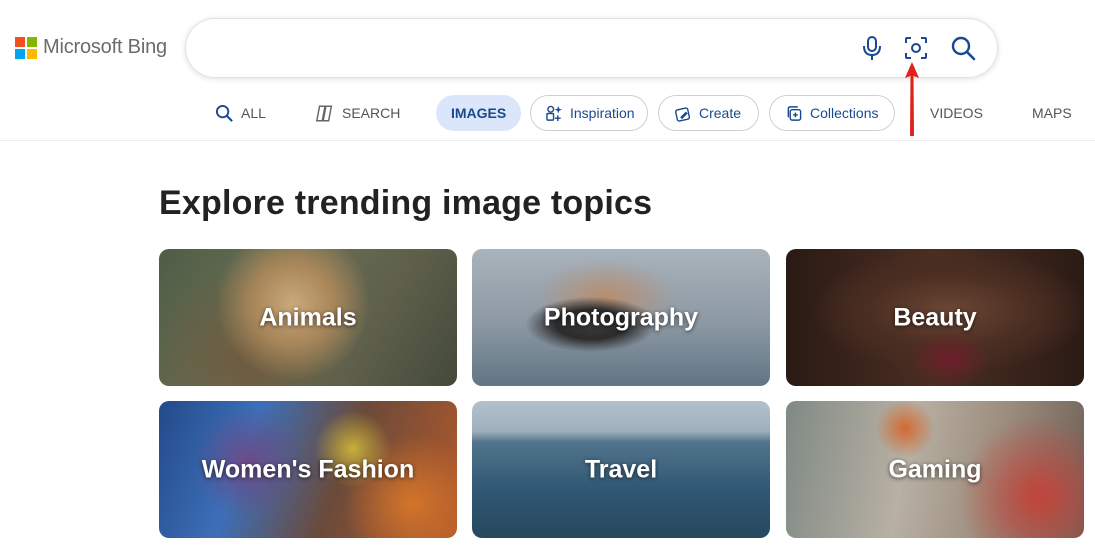 Image resolution: width=1095 pixels, height=550 pixels. What do you see at coordinates (602, 113) in the screenshot?
I see `tab-label: Inspiration` at bounding box center [602, 113].